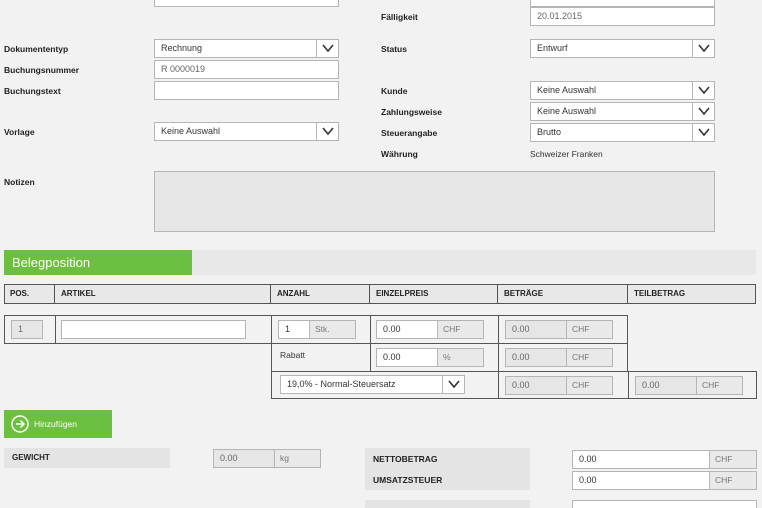 This screenshot has height=508, width=762. Describe the element at coordinates (622, 3) in the screenshot. I see `top-right-field-partial` at that location.